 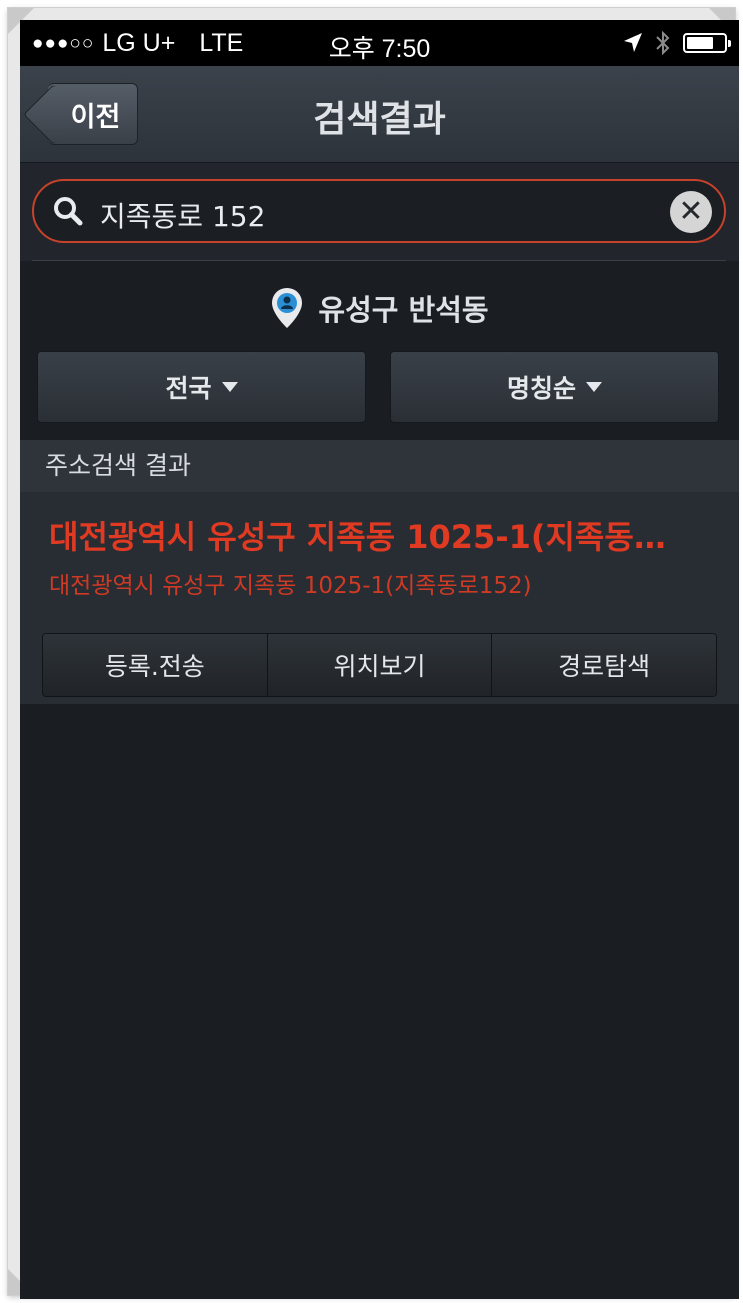 What do you see at coordinates (379, 466) in the screenshot?
I see `section-header: 주소검색 결과` at bounding box center [379, 466].